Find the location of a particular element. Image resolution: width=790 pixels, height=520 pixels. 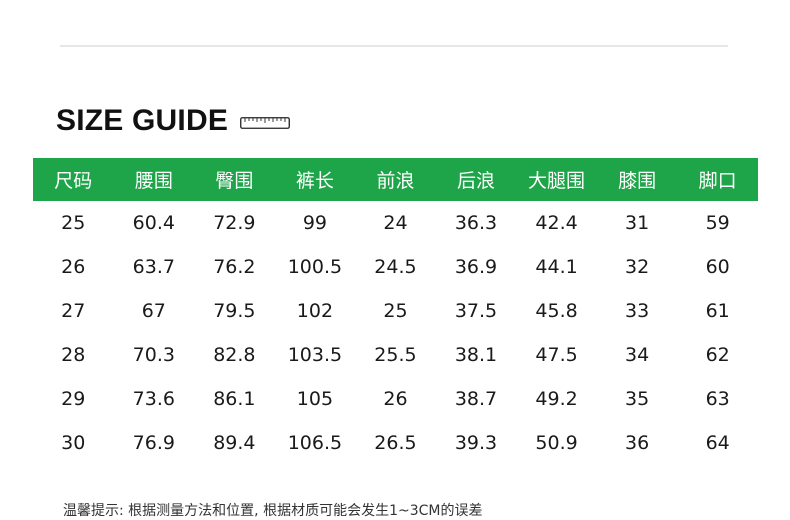

ruler-icon is located at coordinates (265, 123).